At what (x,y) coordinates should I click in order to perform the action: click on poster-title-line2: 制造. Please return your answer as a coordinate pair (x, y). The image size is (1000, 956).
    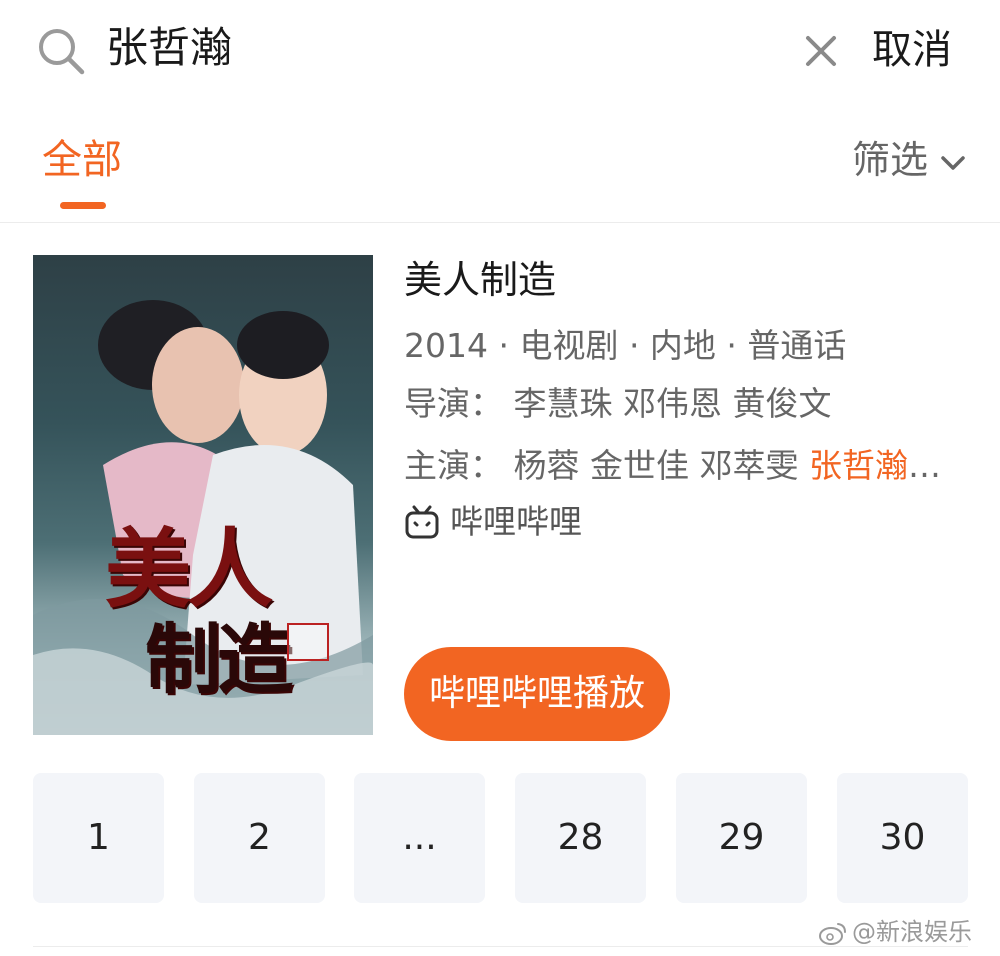
    Looking at the image, I should click on (219, 659).